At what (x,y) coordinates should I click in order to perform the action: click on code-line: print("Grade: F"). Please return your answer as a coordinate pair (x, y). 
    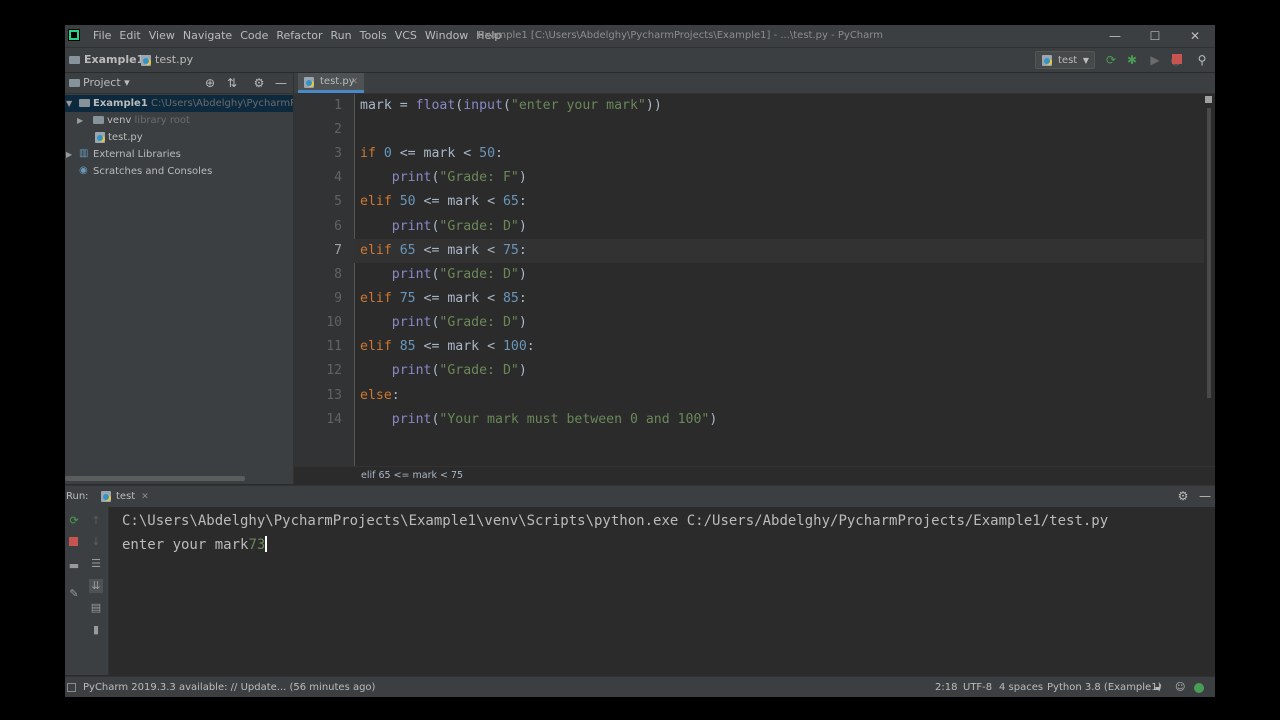
    Looking at the image, I should click on (443, 178).